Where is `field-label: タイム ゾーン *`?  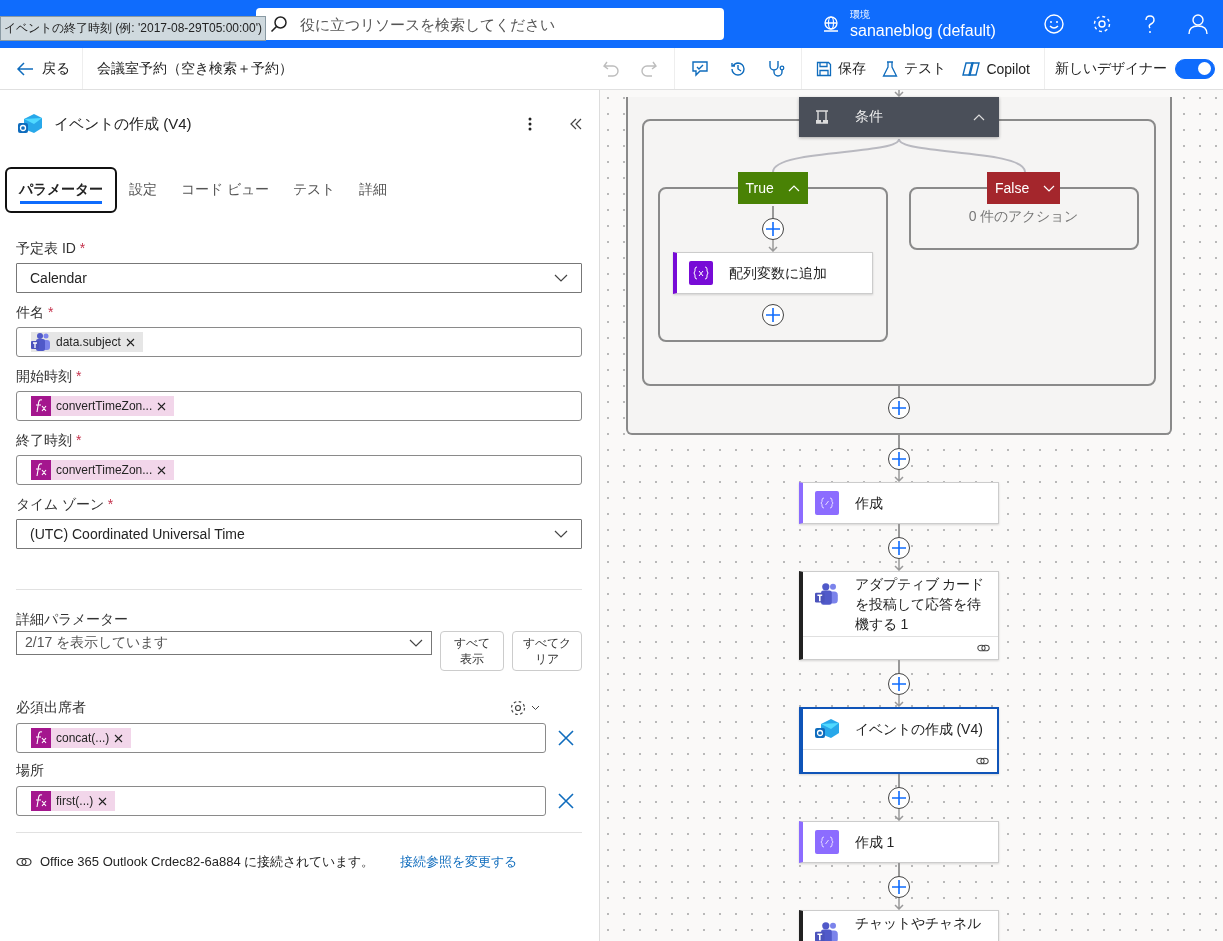 field-label: タイム ゾーン * is located at coordinates (65, 505).